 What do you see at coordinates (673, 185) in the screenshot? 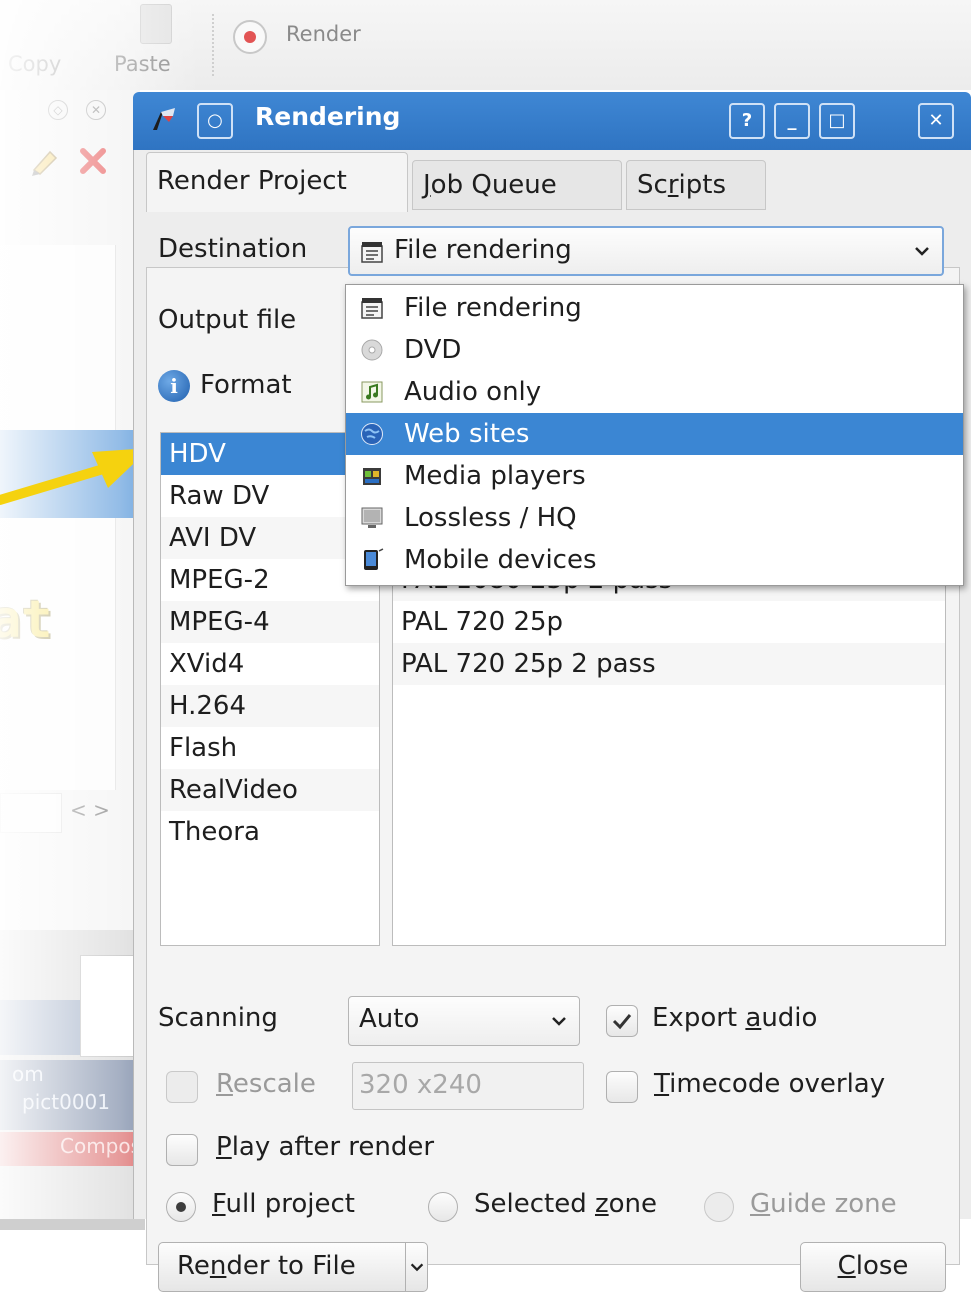
I see `tab-label-accel: r` at bounding box center [673, 185].